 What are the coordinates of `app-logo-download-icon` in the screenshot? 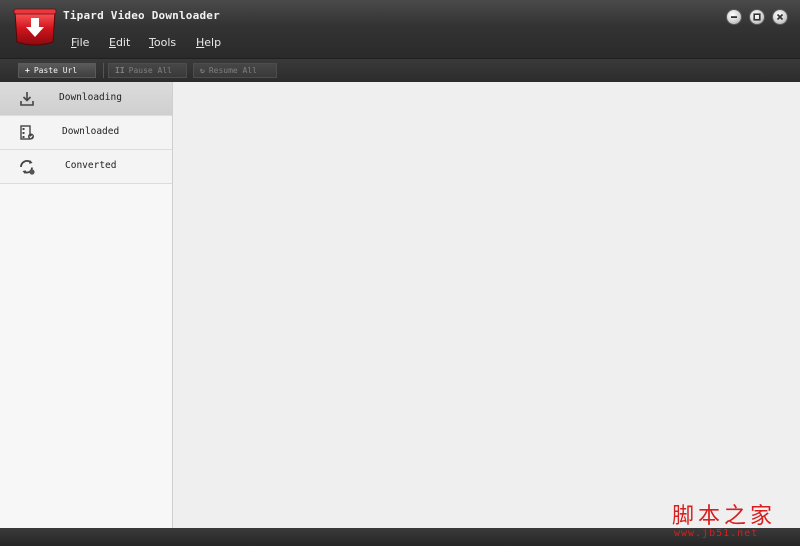 It's located at (35, 27).